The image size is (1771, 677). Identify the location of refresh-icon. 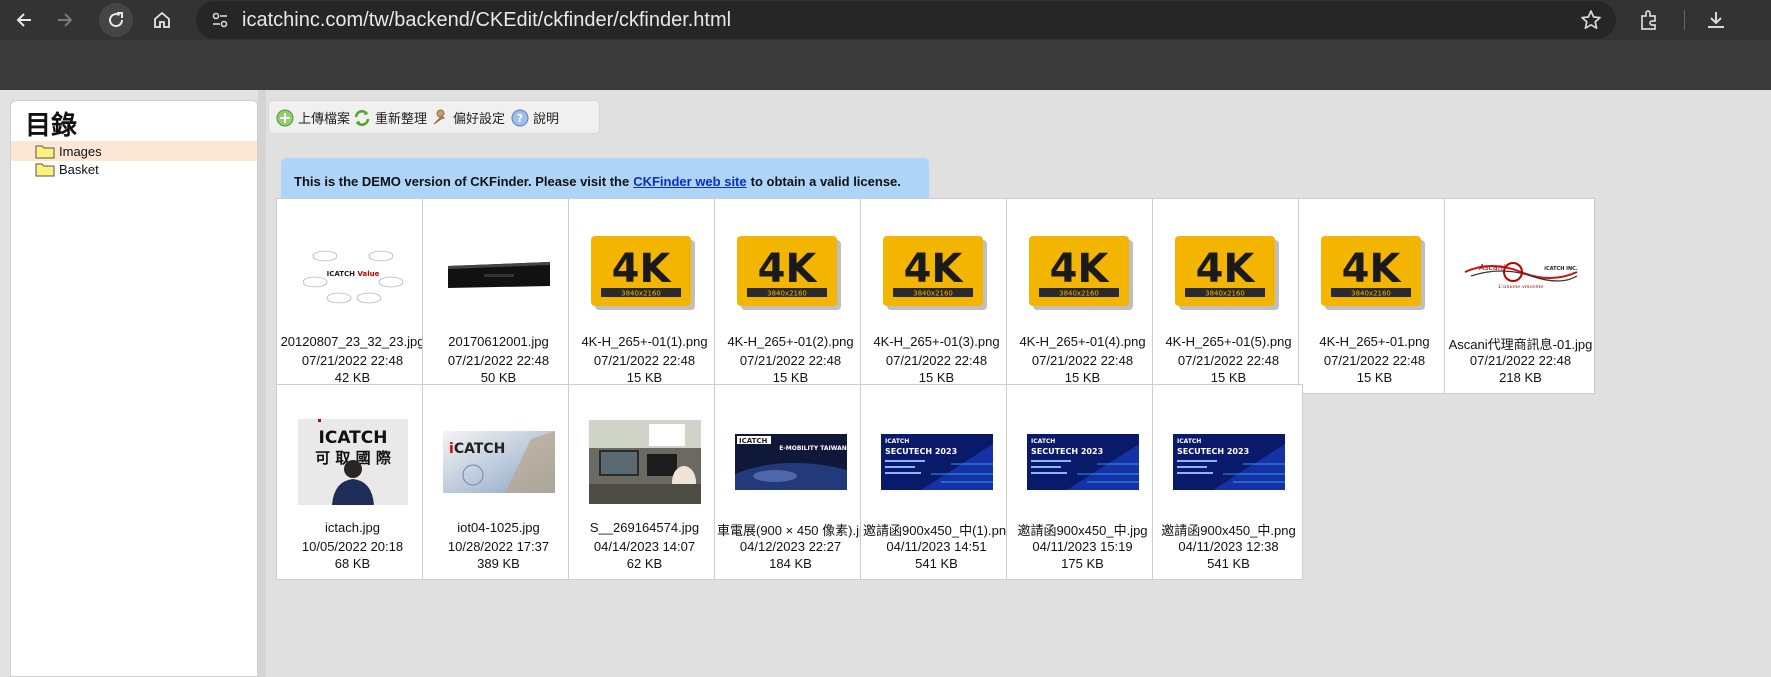
(362, 117).